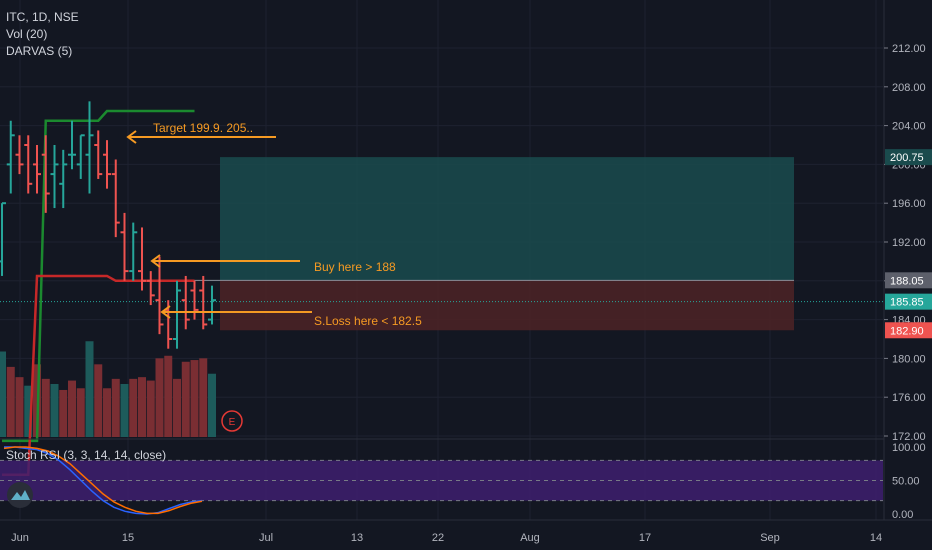 This screenshot has width=932, height=550. I want to click on price-tick-label: 180.00, so click(909, 359).